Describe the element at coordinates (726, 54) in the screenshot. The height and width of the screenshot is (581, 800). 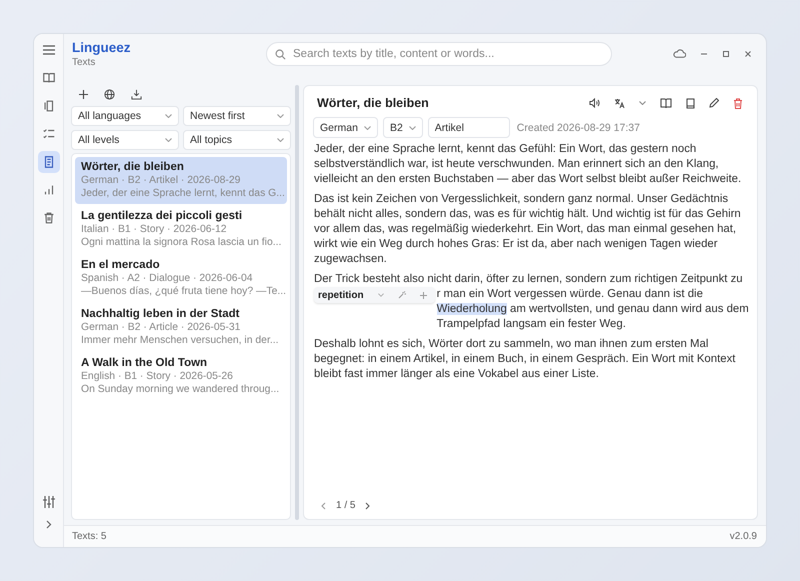
I see `maximize-icon` at that location.